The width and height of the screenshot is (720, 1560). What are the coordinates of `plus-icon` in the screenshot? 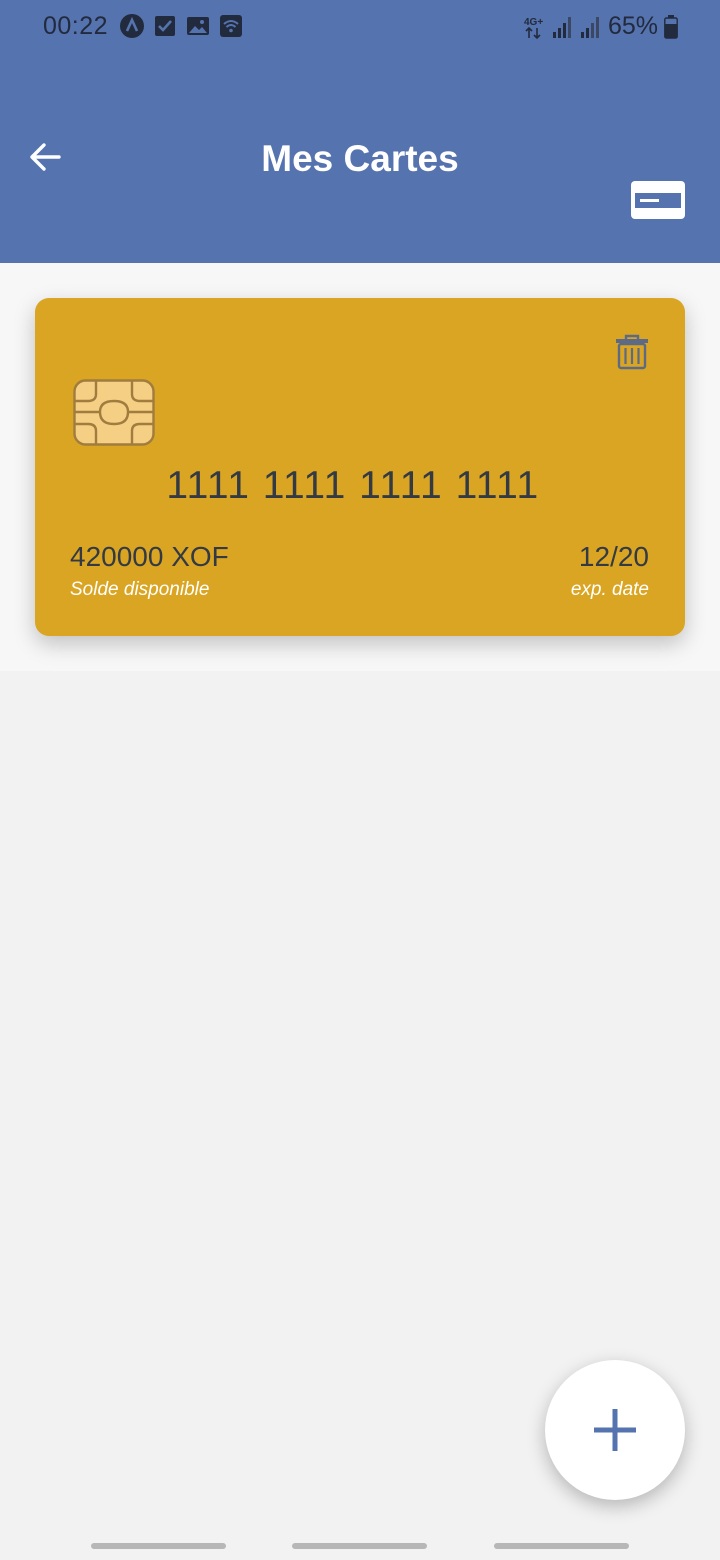 It's located at (615, 1430).